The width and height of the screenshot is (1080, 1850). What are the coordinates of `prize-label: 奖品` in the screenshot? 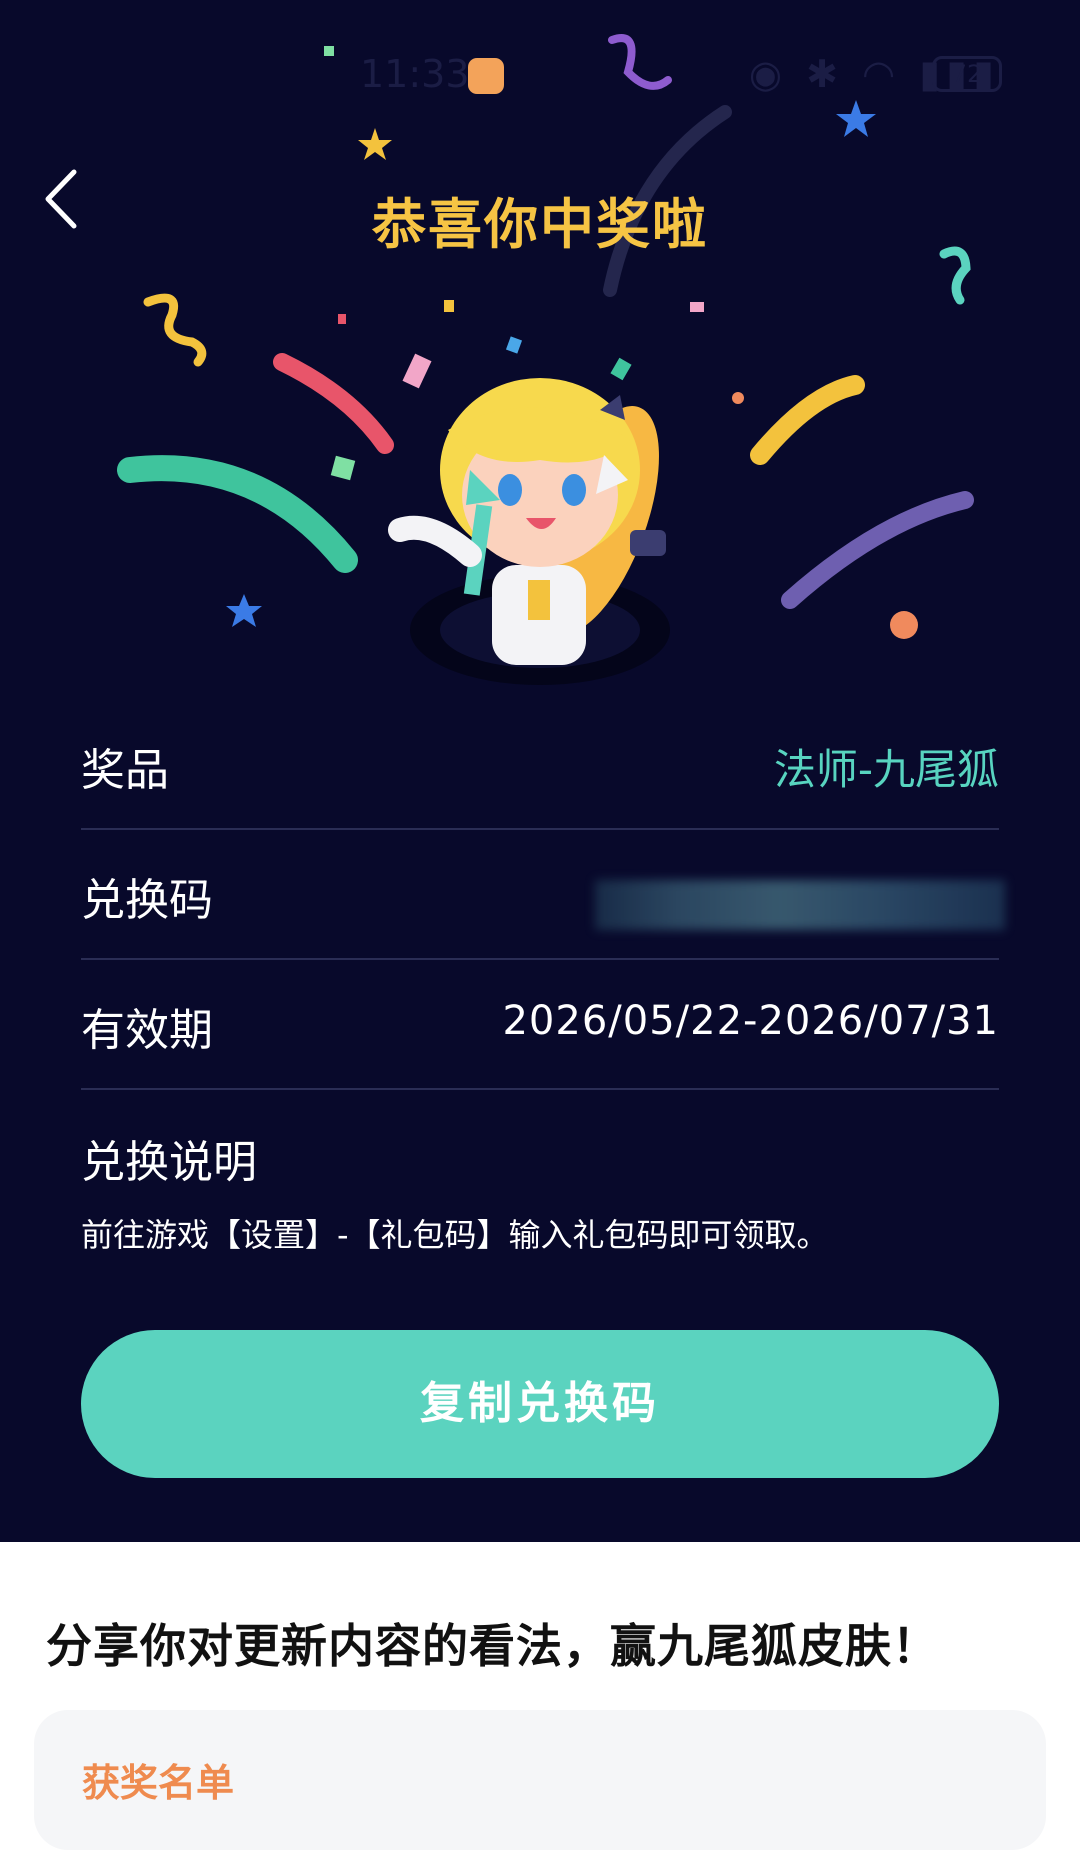 It's located at (125, 770).